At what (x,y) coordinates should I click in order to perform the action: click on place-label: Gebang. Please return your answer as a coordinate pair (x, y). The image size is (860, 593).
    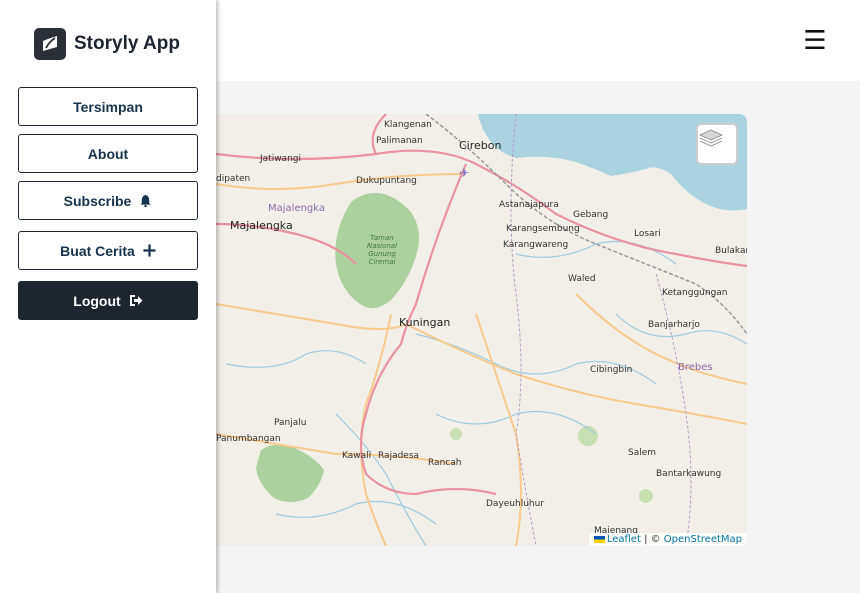
    Looking at the image, I should click on (591, 215).